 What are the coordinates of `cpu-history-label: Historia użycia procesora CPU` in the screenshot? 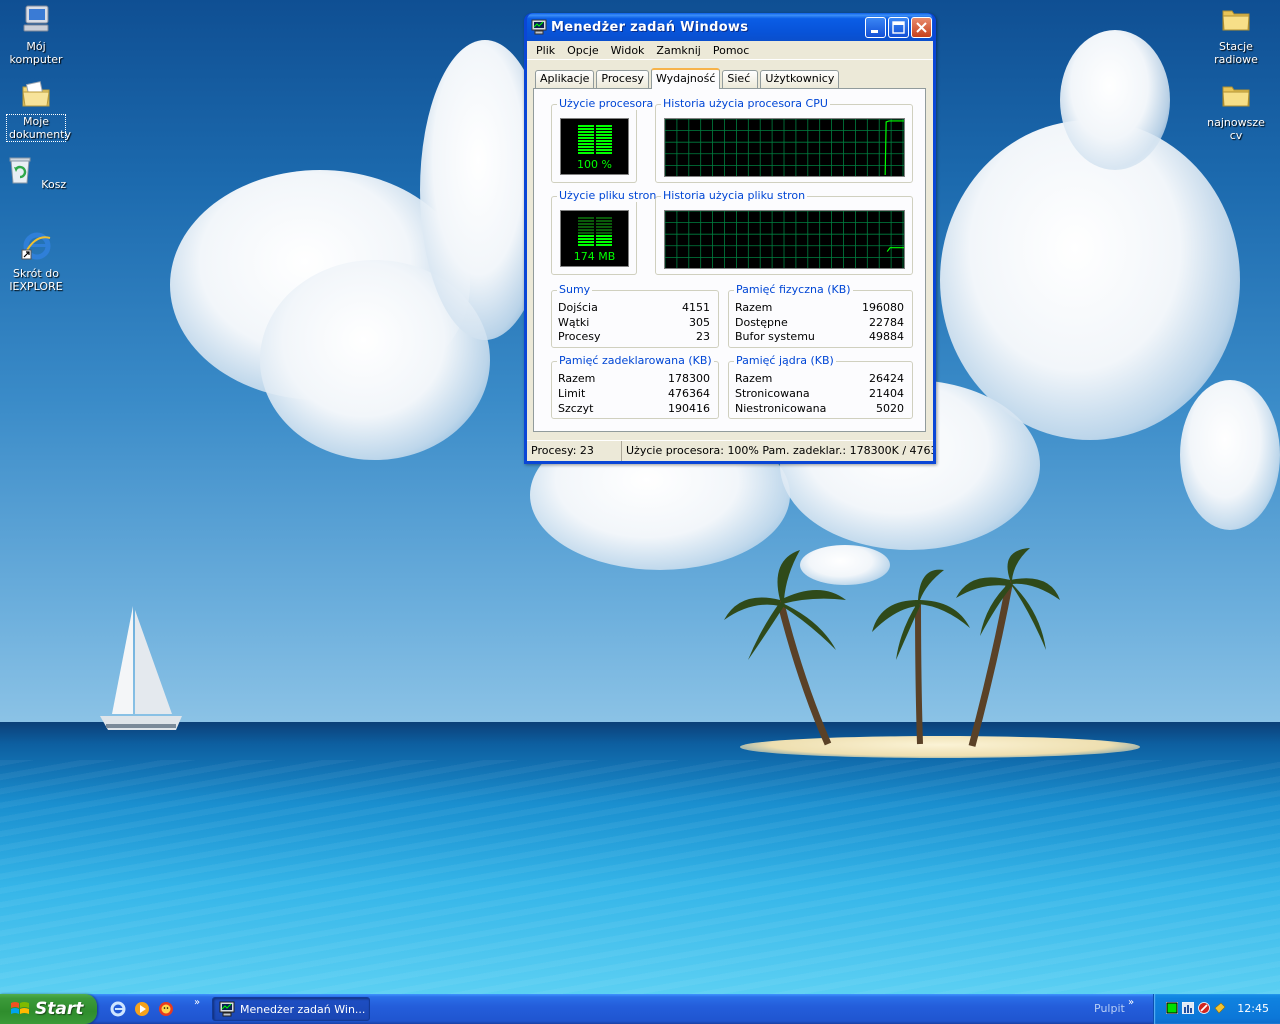 It's located at (745, 103).